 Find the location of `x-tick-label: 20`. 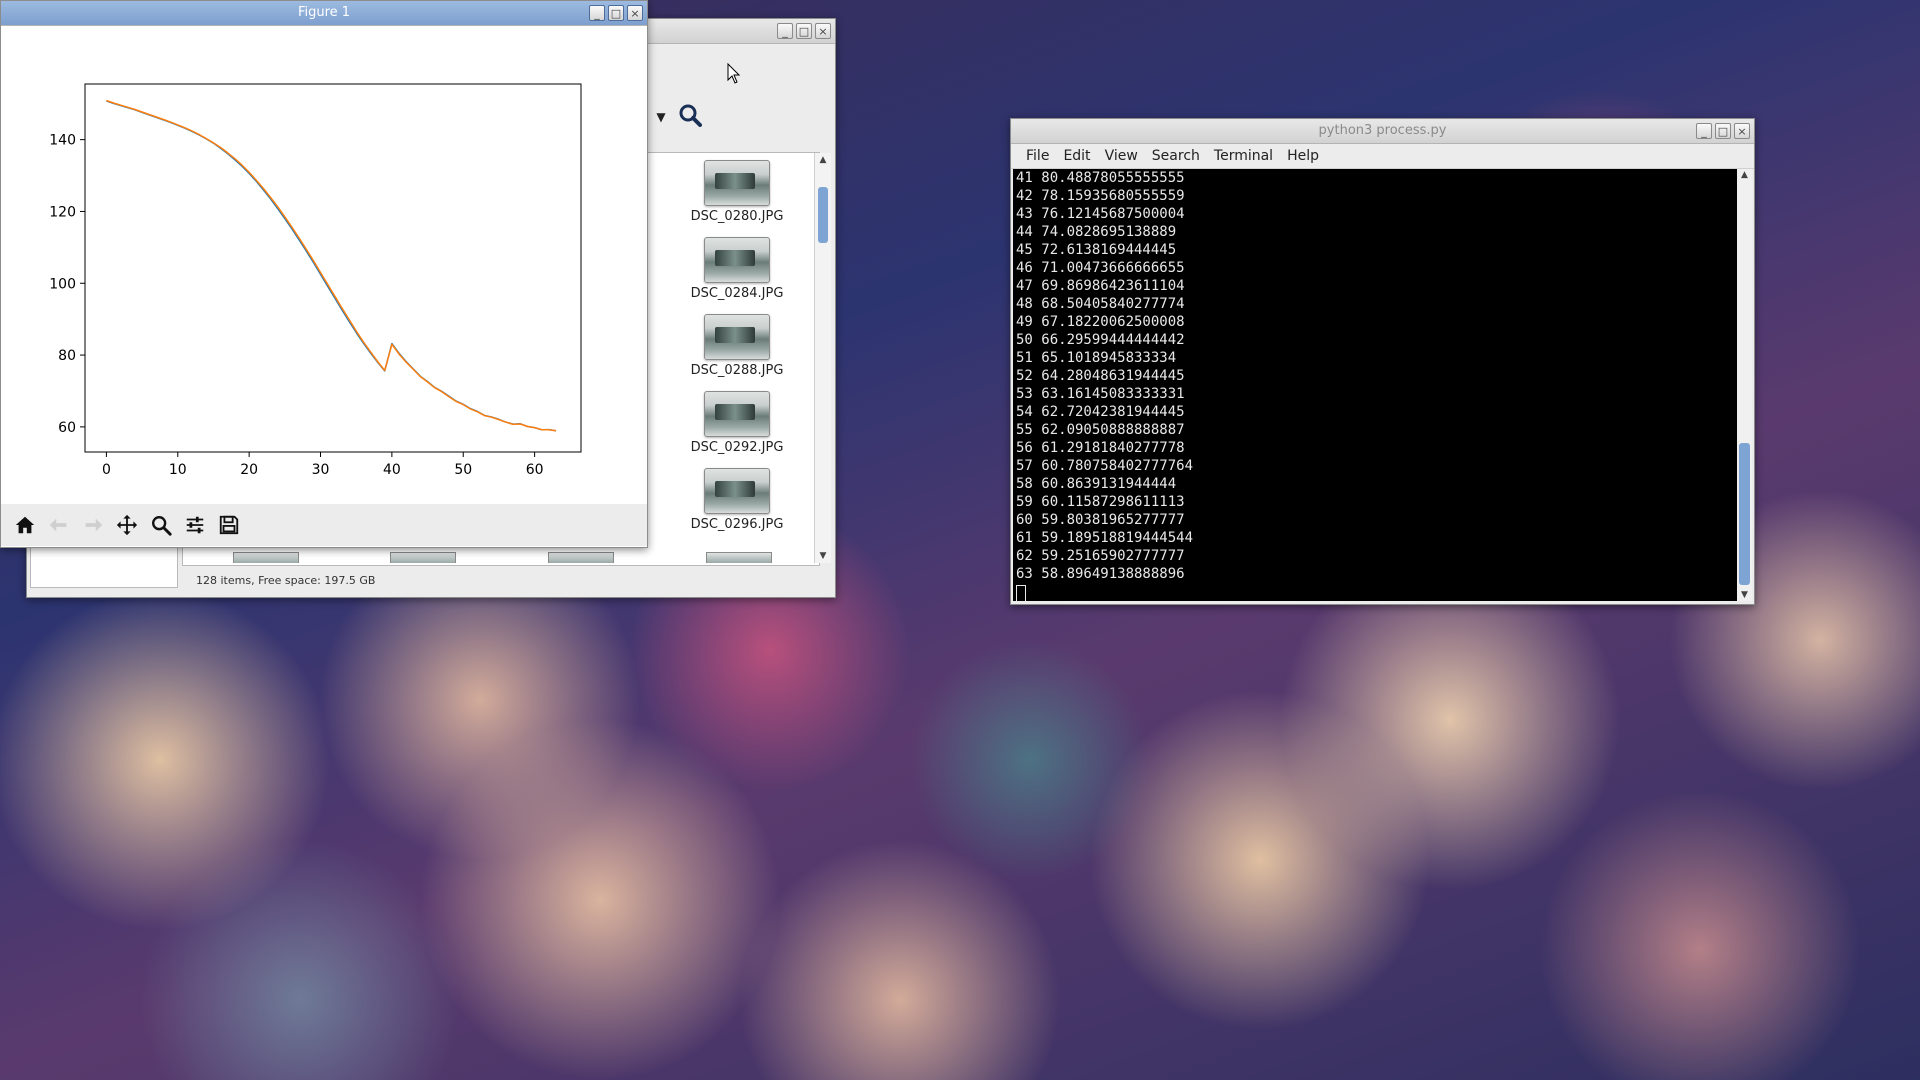

x-tick-label: 20 is located at coordinates (249, 470).